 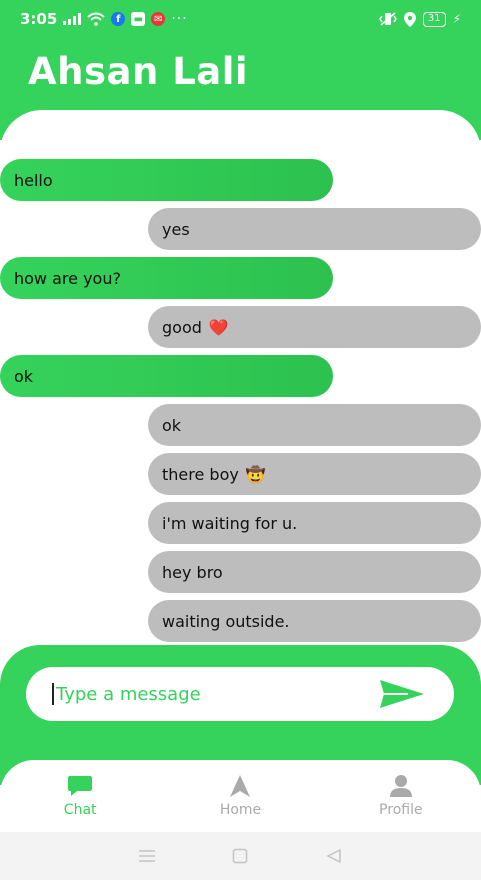 What do you see at coordinates (456, 19) in the screenshot?
I see `charging-icon: ⚡` at bounding box center [456, 19].